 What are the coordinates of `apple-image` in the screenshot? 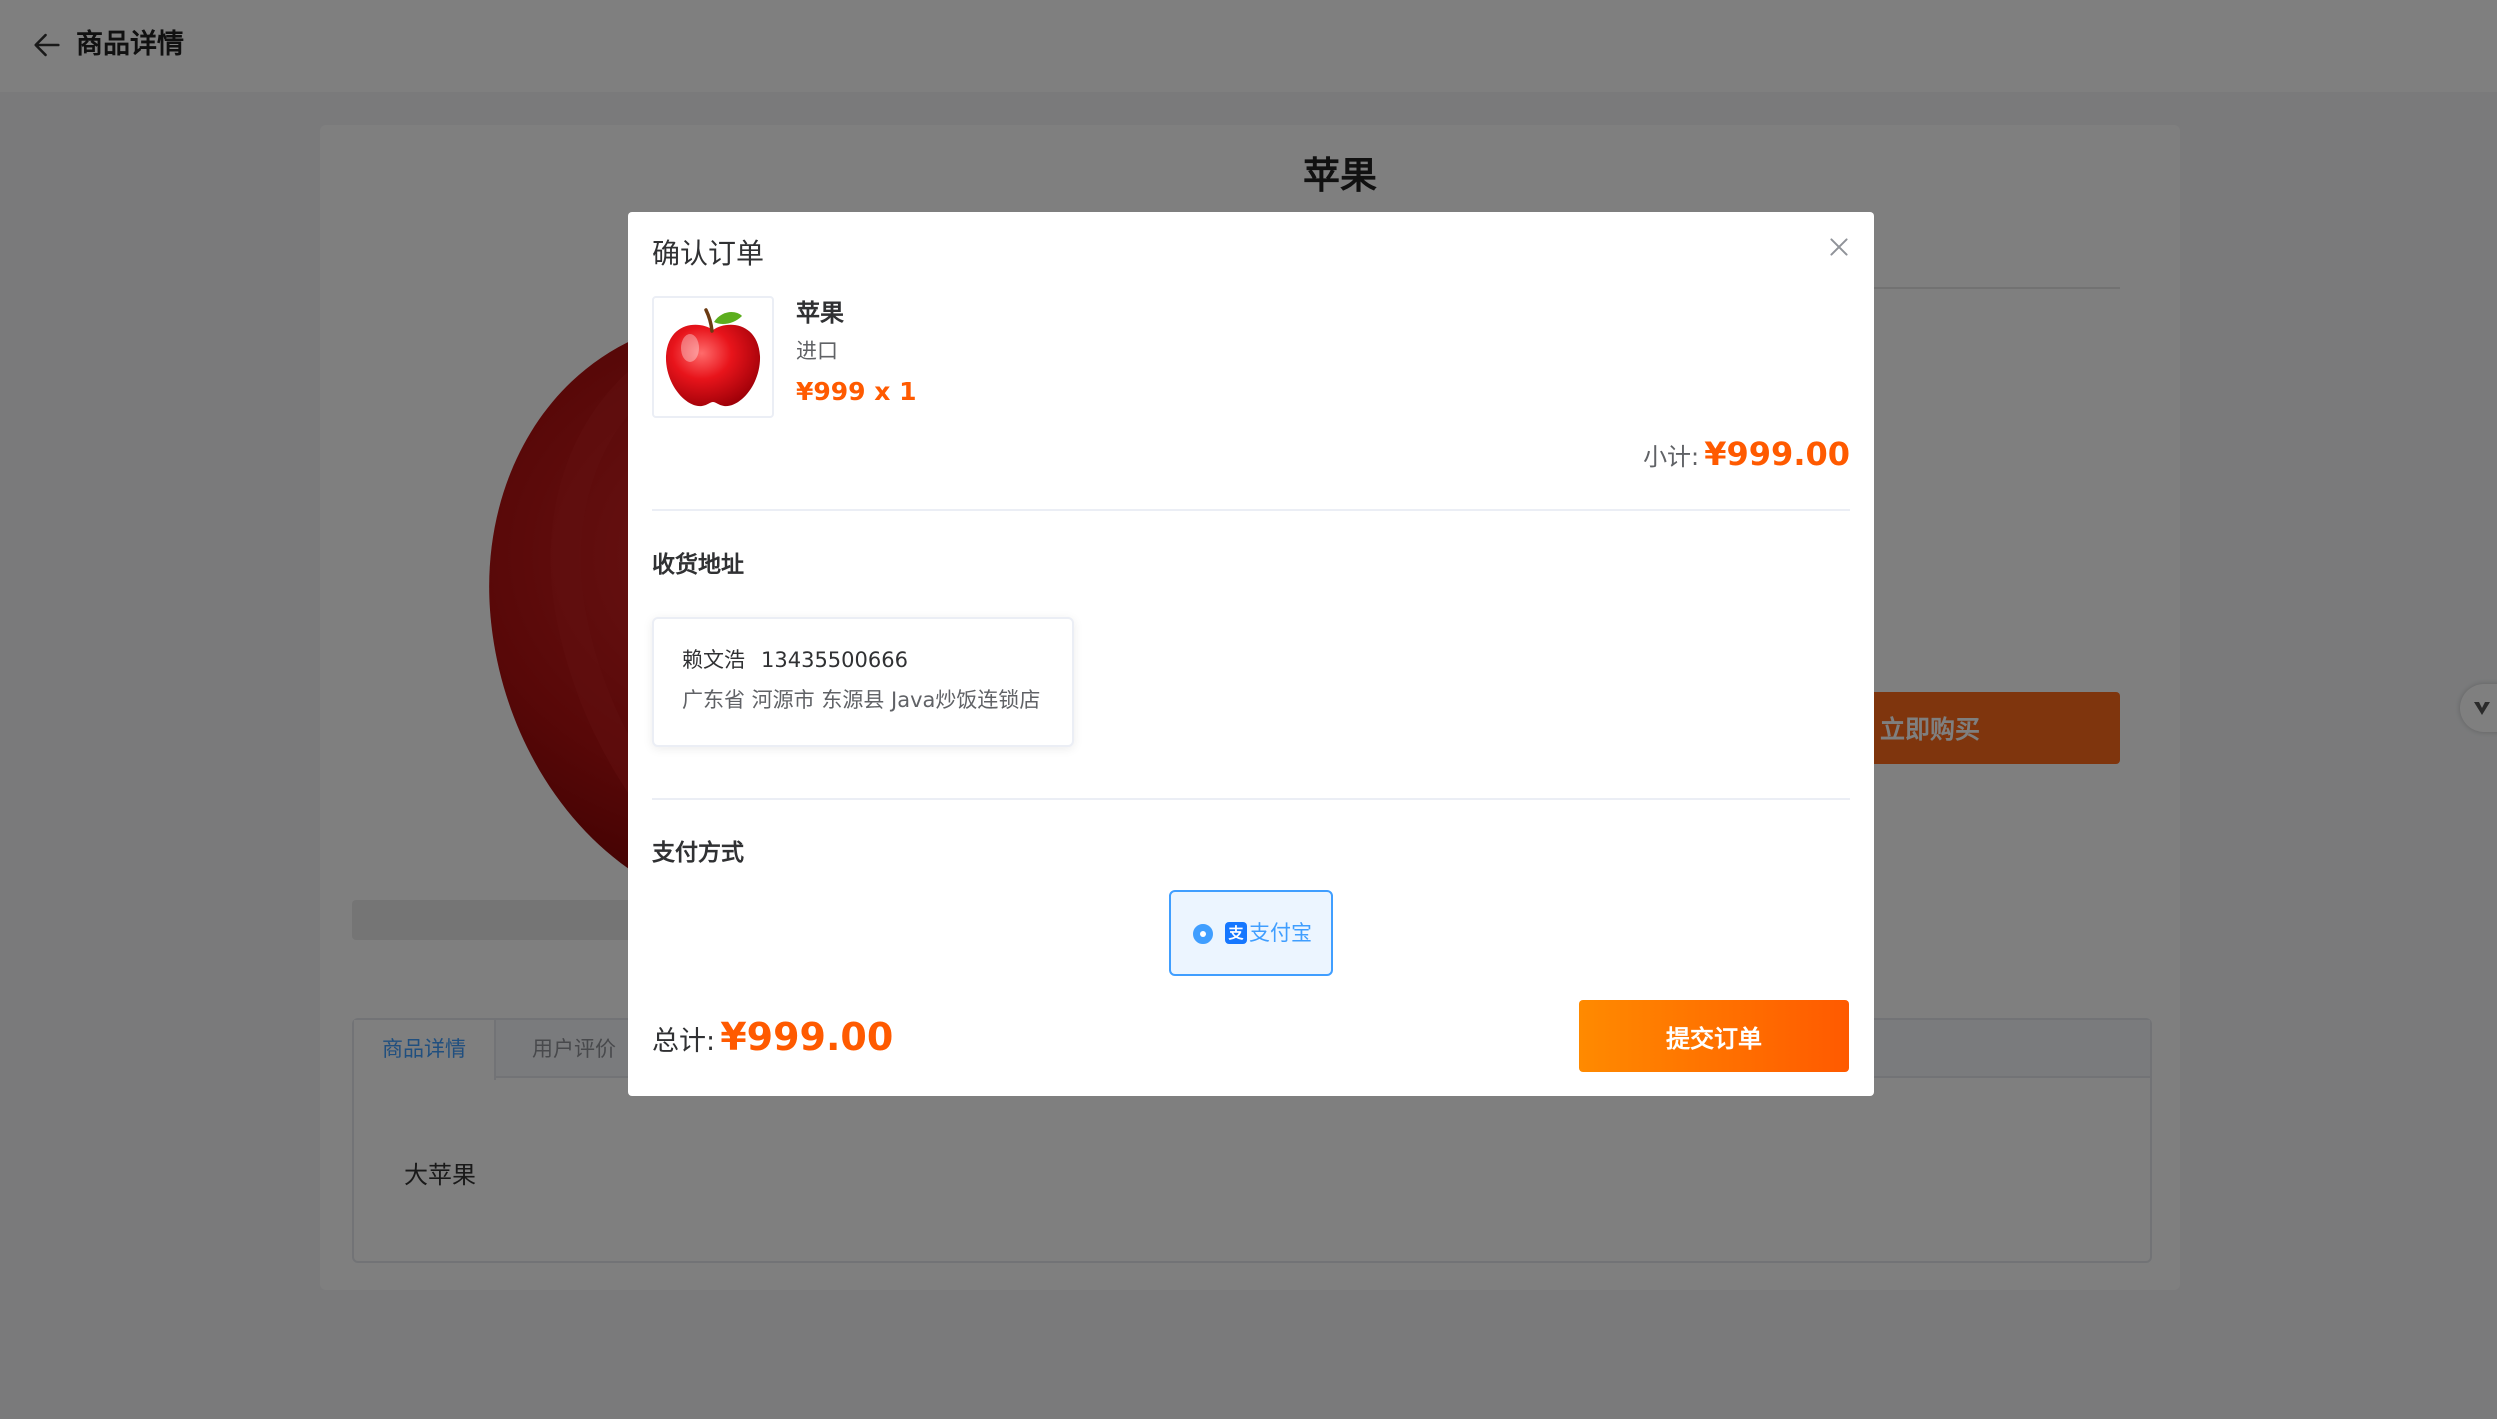 It's located at (713, 357).